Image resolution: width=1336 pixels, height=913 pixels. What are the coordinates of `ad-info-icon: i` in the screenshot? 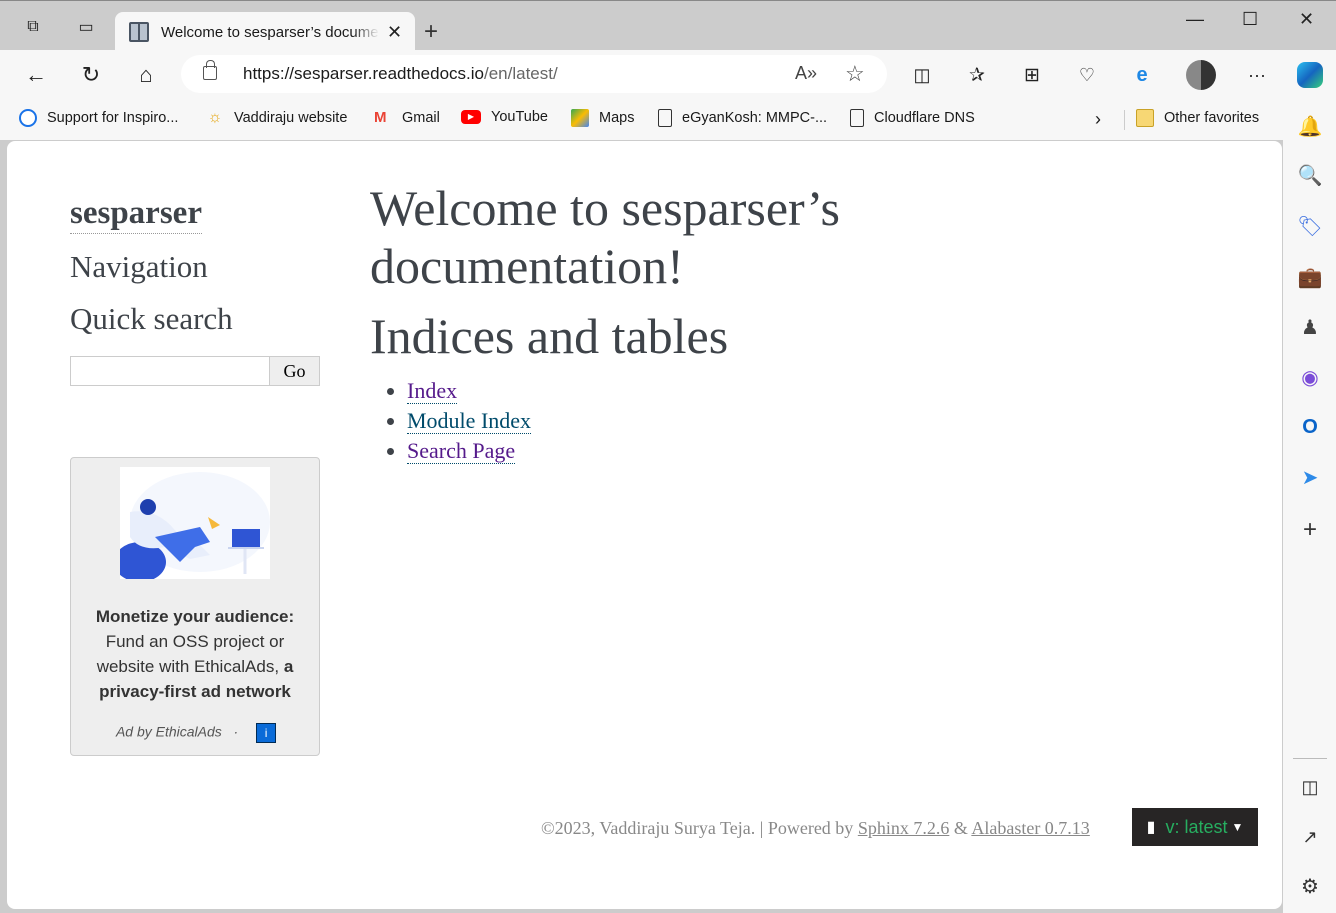 It's located at (266, 733).